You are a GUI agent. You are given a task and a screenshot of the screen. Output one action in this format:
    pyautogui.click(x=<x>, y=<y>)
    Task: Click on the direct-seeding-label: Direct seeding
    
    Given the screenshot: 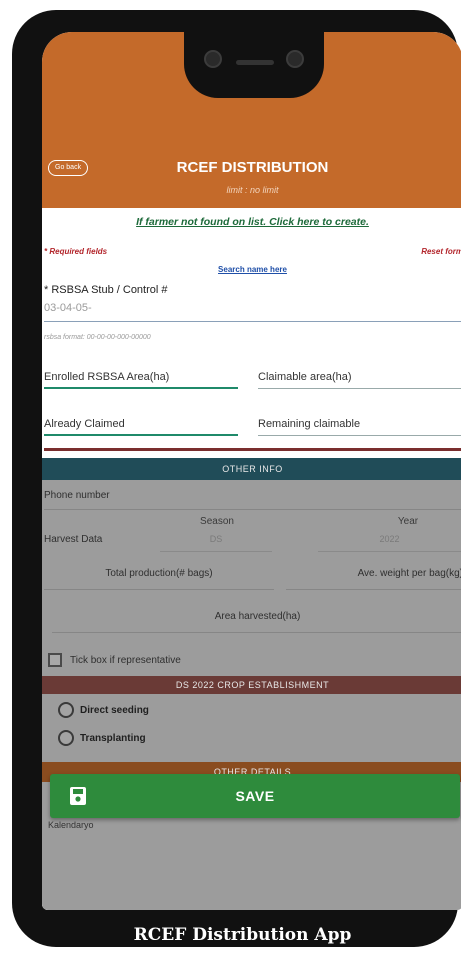 What is the action you would take?
    pyautogui.click(x=114, y=710)
    